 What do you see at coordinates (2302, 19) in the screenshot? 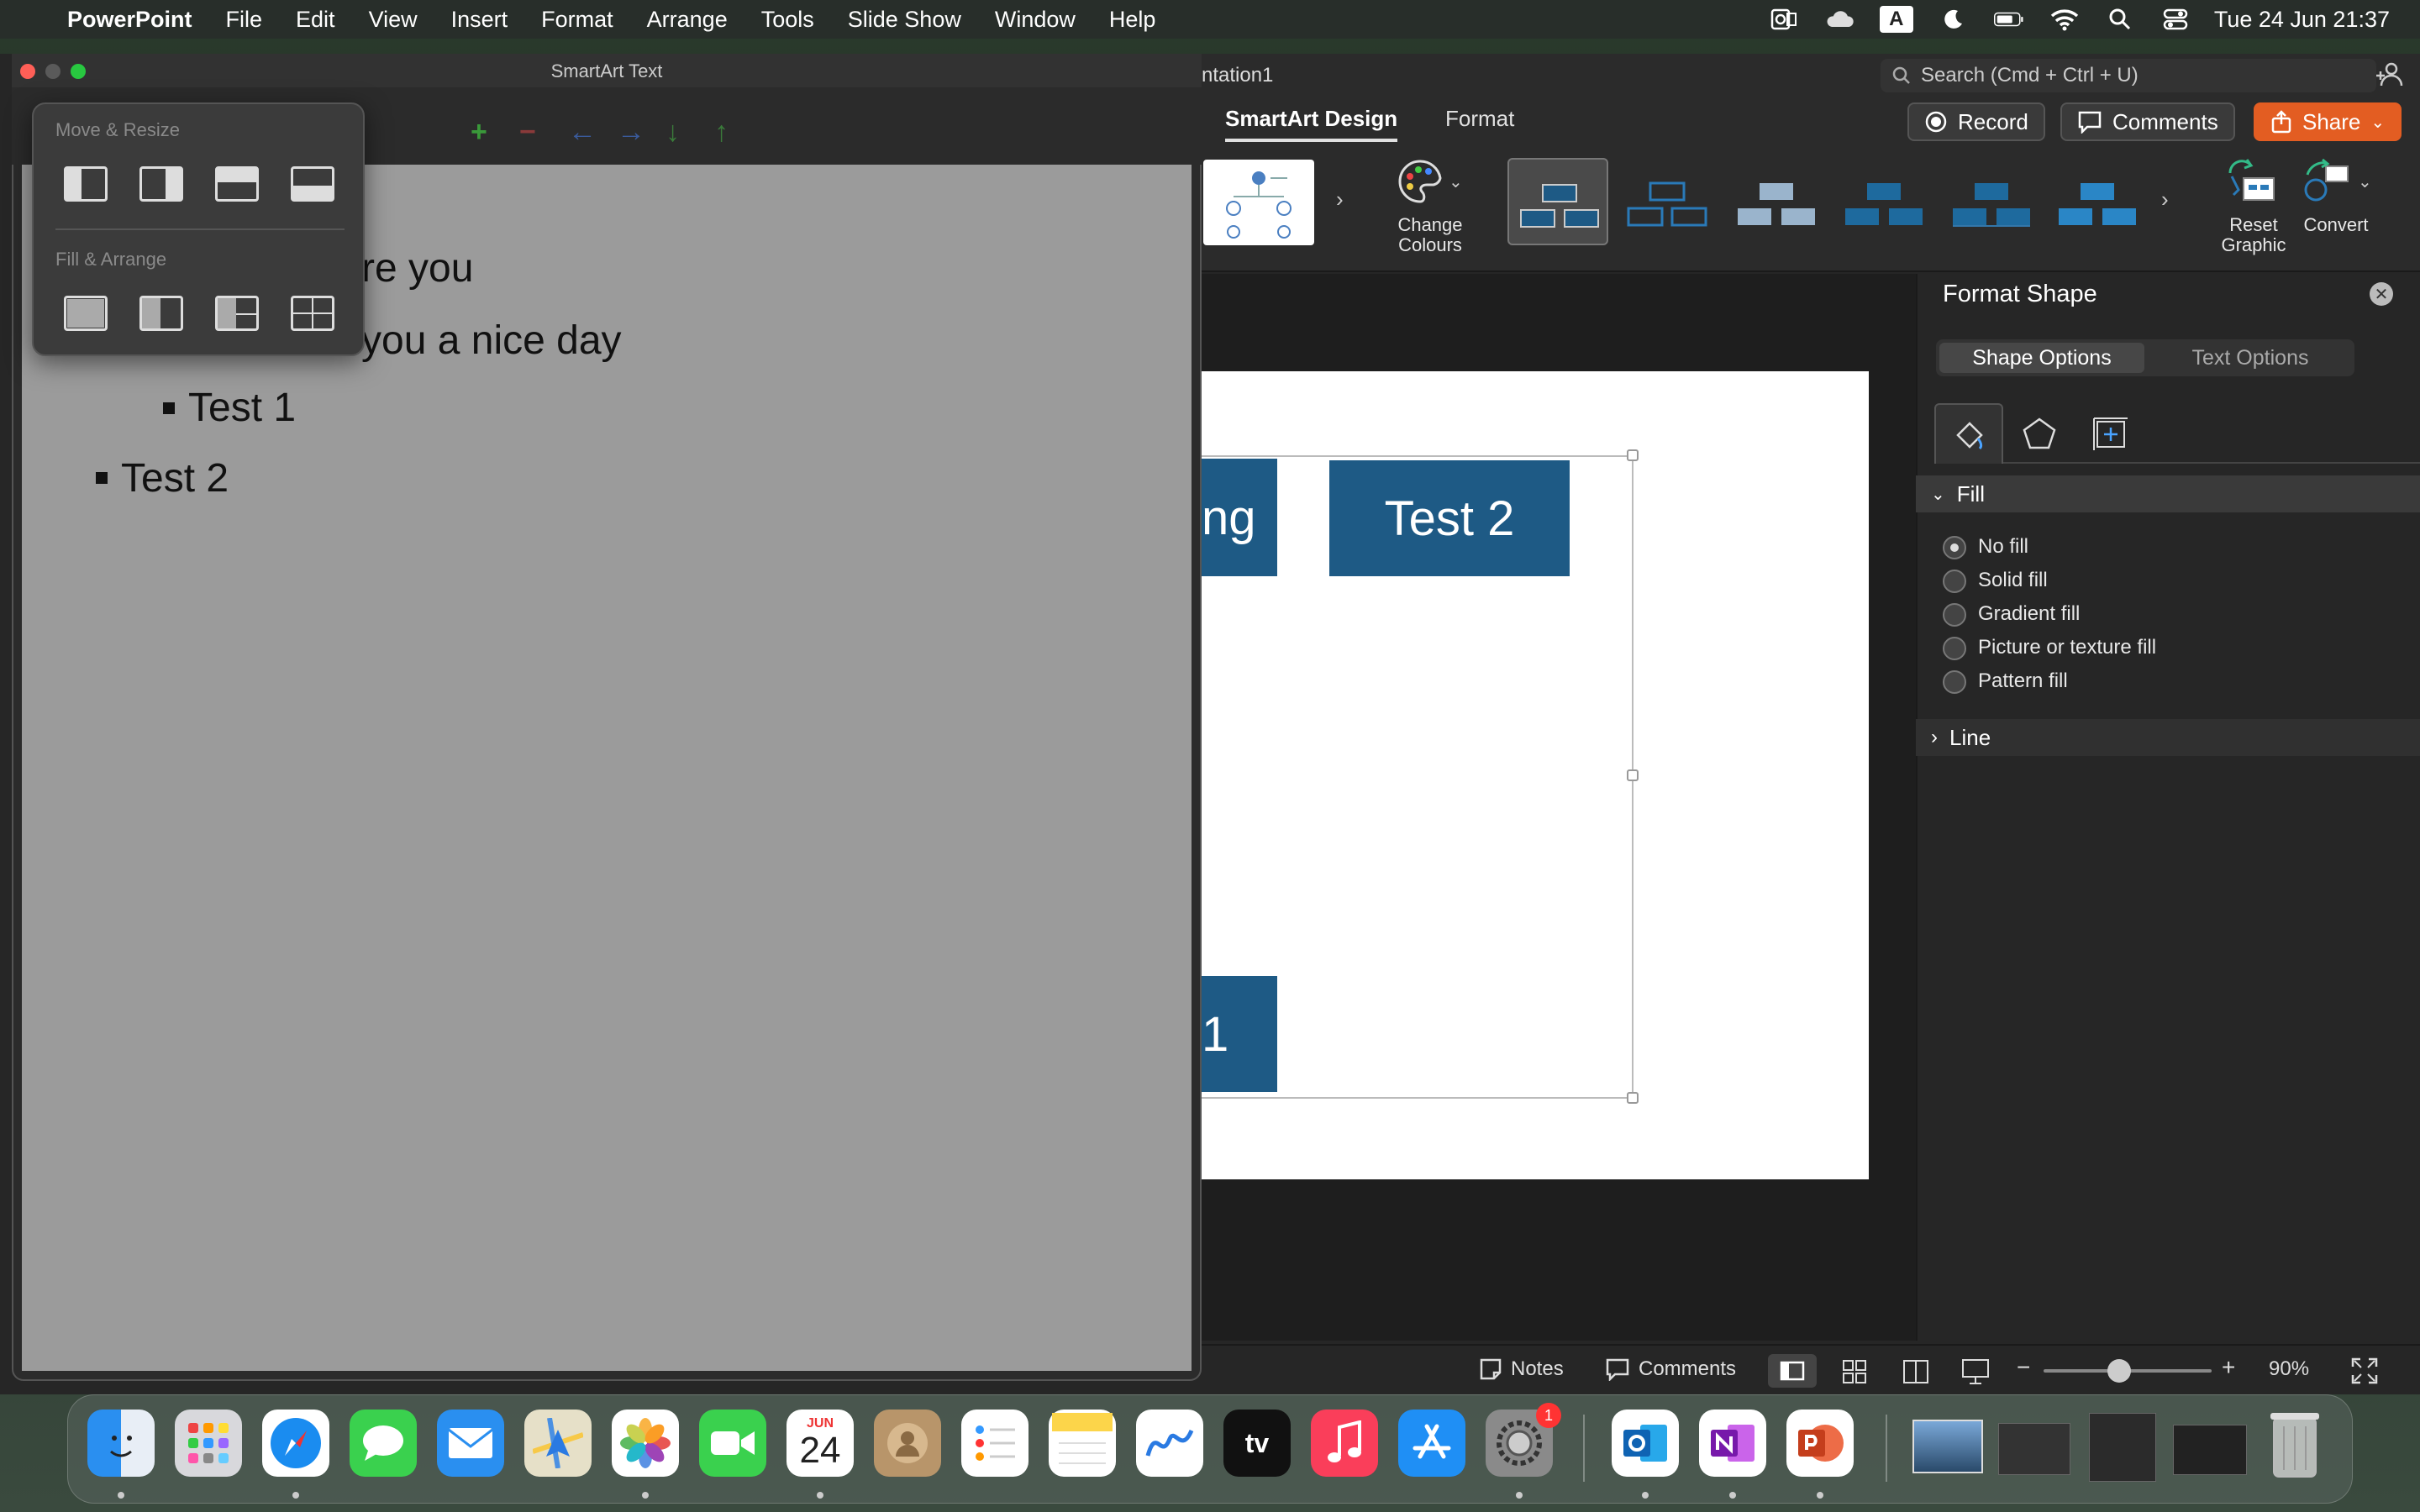
I see `menubar-clock: Tue 24 Jun 21:37` at bounding box center [2302, 19].